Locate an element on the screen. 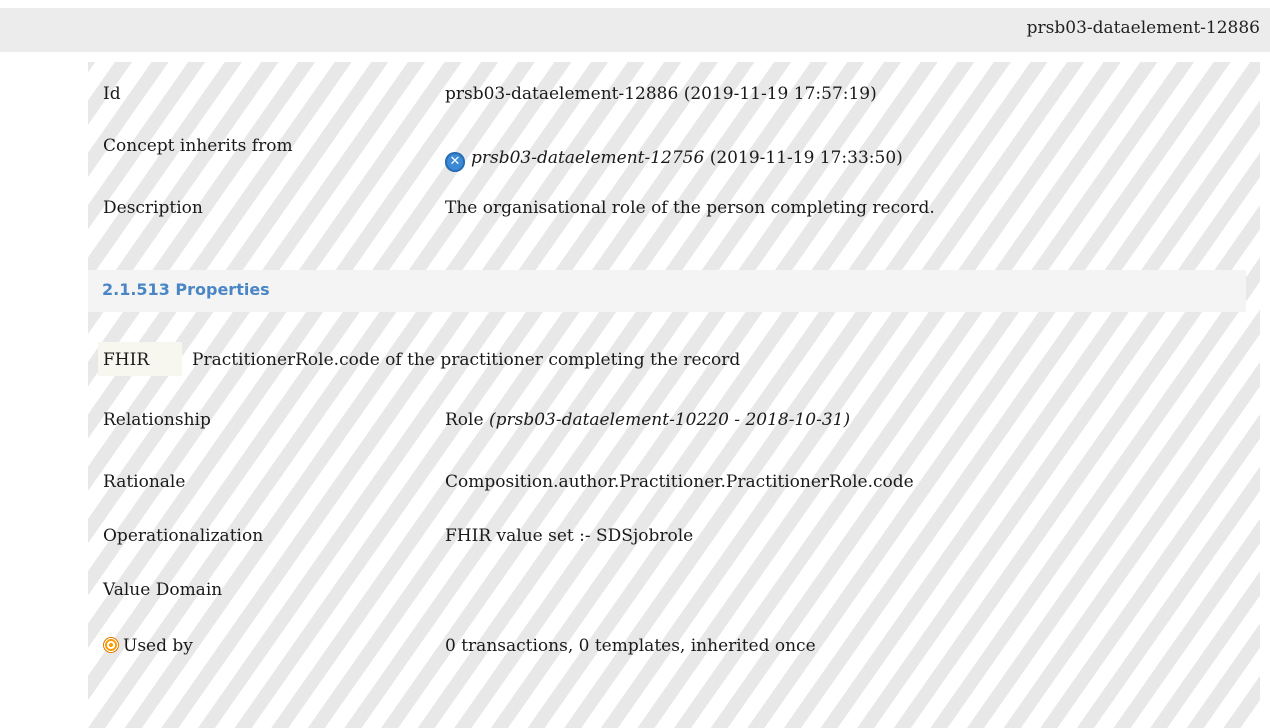 Image resolution: width=1270 pixels, height=728 pixels. top-bar: prsb03-dataelement-12886 is located at coordinates (635, 30).